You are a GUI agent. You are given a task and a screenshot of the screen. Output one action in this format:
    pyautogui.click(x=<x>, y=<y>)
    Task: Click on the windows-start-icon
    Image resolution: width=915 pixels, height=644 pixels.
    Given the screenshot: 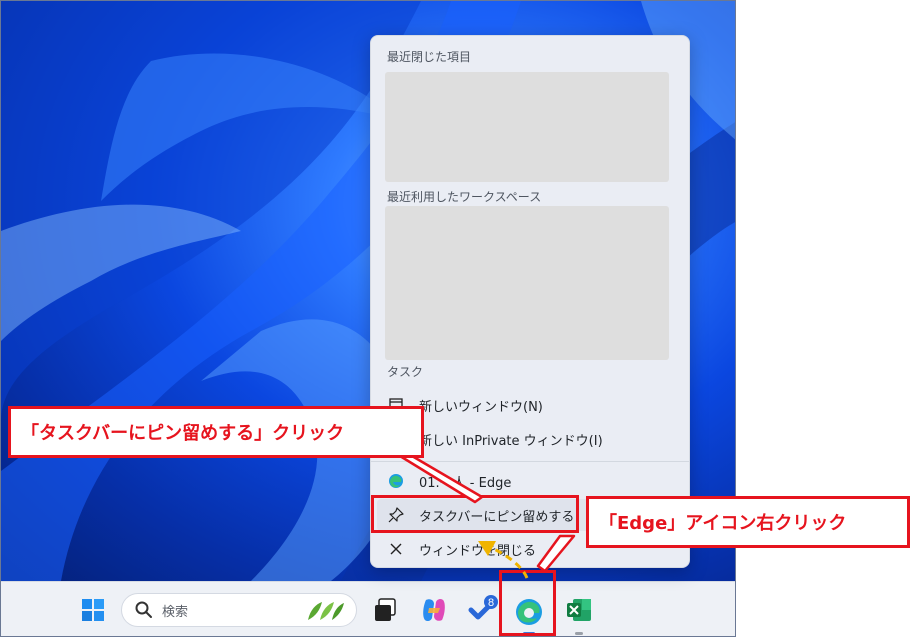 What is the action you would take?
    pyautogui.click(x=93, y=610)
    